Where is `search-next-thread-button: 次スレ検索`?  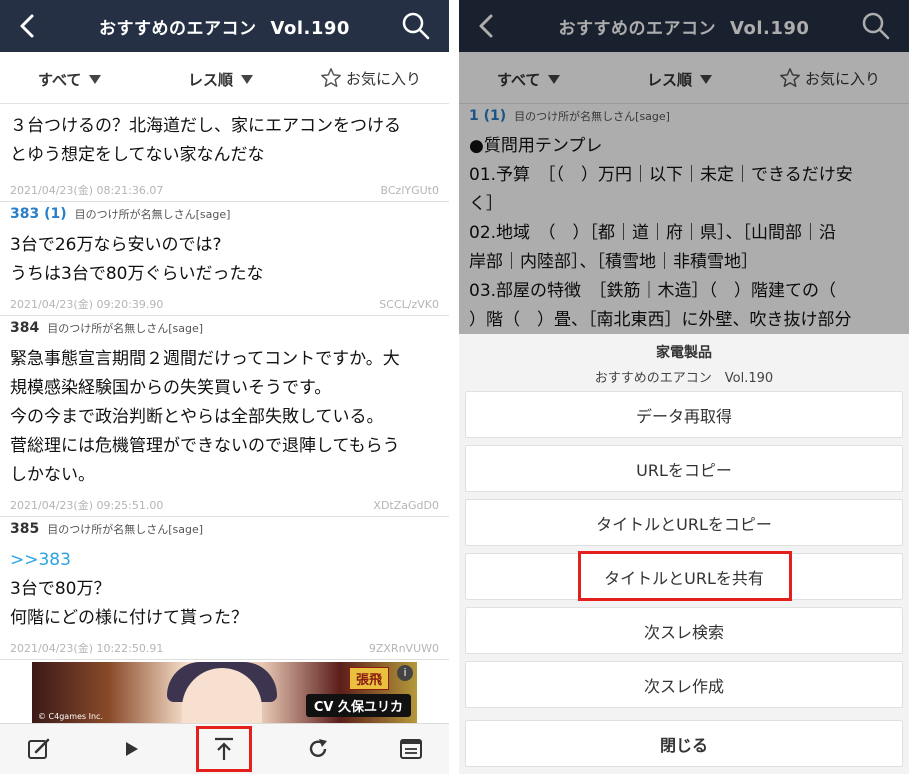 search-next-thread-button: 次スレ検索 is located at coordinates (684, 630).